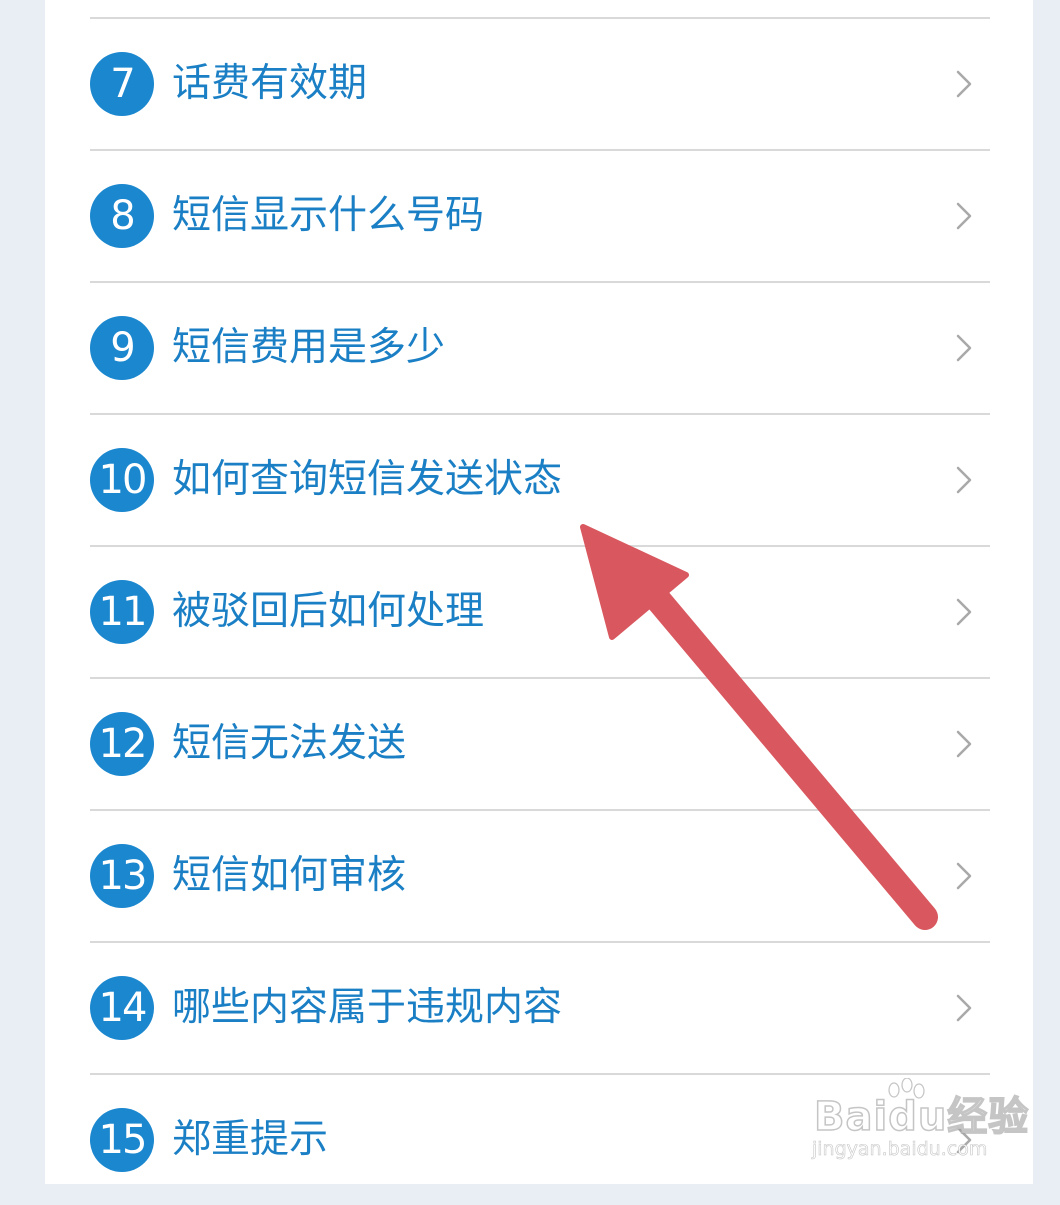 This screenshot has height=1205, width=1060. What do you see at coordinates (122, 612) in the screenshot?
I see `number-badge: 11` at bounding box center [122, 612].